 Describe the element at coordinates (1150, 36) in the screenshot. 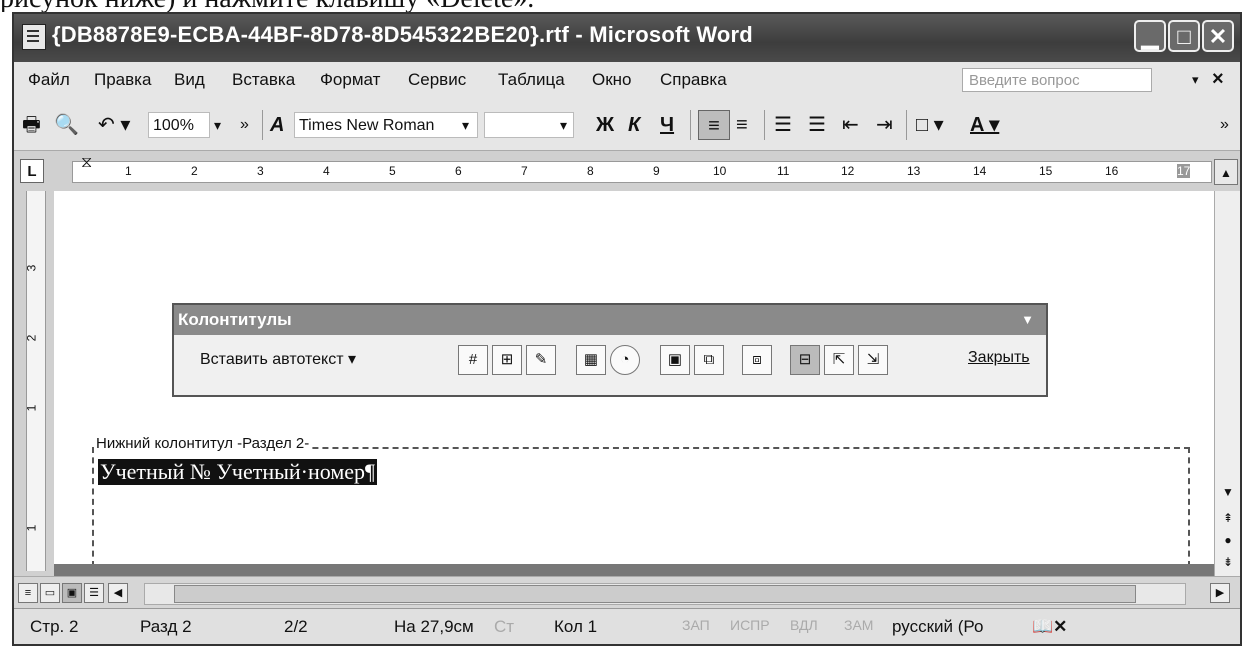

I see `minimize-button: ▁` at that location.